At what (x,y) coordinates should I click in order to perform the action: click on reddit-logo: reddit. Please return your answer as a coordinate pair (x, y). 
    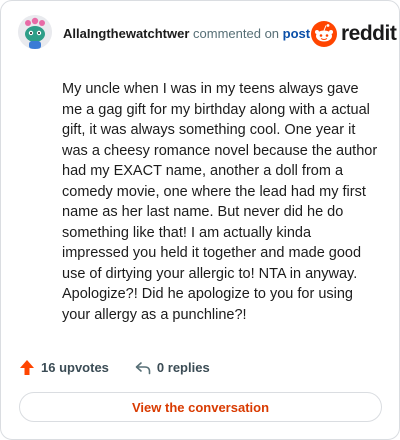
    Looking at the image, I should click on (354, 34).